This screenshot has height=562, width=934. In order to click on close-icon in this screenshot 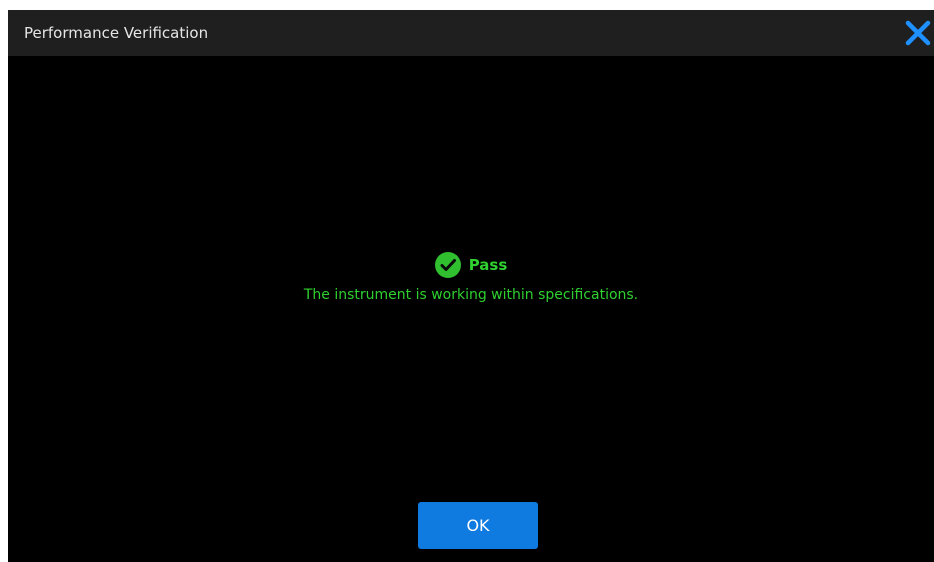, I will do `click(918, 33)`.